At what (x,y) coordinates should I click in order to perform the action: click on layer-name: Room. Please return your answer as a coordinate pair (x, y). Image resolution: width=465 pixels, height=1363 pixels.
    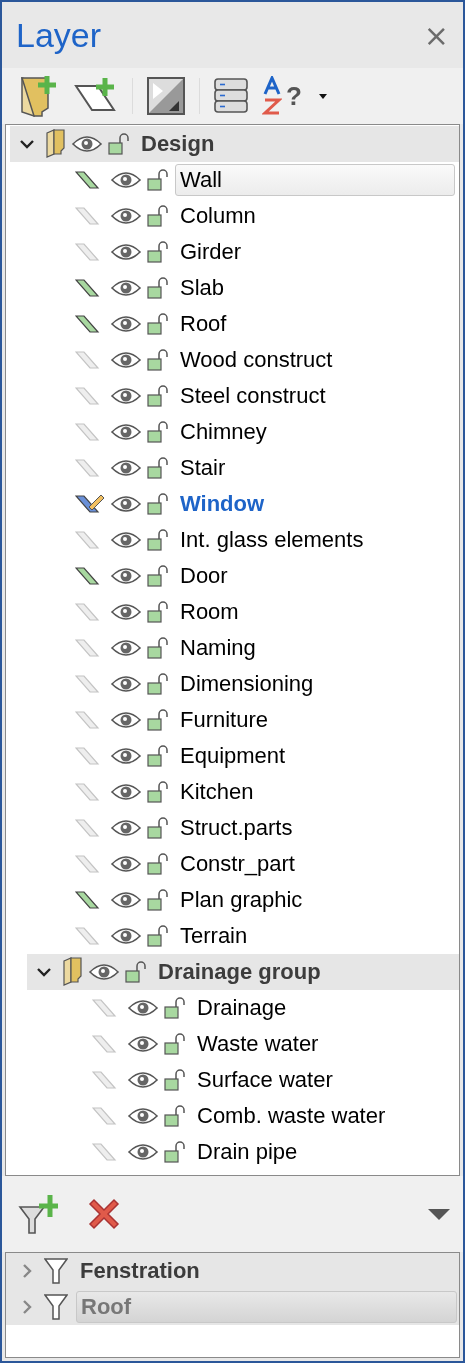
    Looking at the image, I should click on (209, 612).